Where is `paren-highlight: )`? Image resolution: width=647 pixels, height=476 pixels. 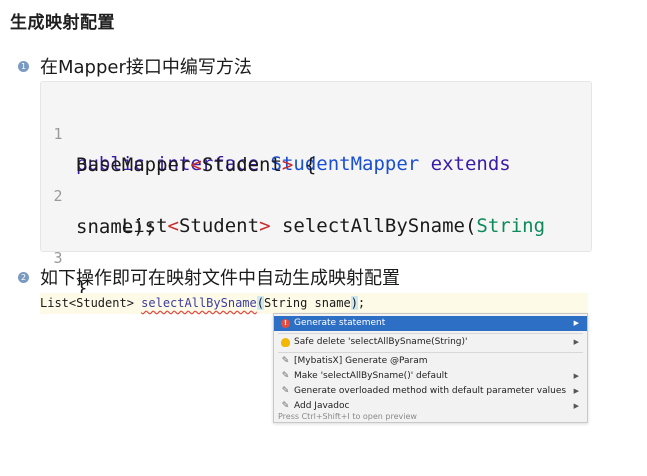 paren-highlight: ) is located at coordinates (354, 303).